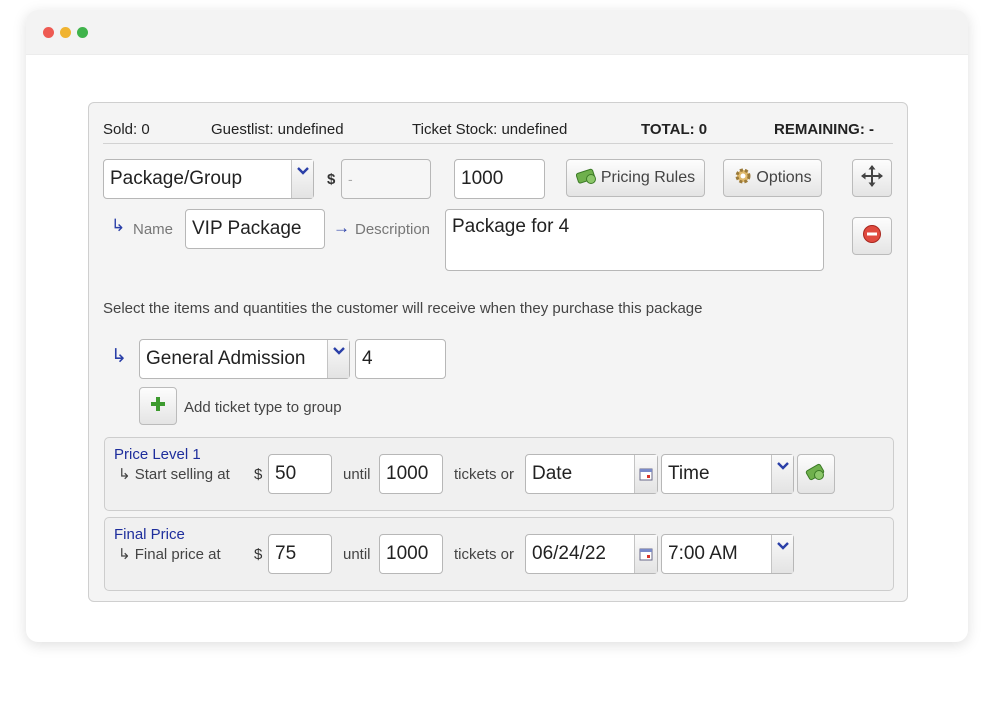 The width and height of the screenshot is (1000, 703). I want to click on ticket-quantity-input: 4, so click(400, 359).